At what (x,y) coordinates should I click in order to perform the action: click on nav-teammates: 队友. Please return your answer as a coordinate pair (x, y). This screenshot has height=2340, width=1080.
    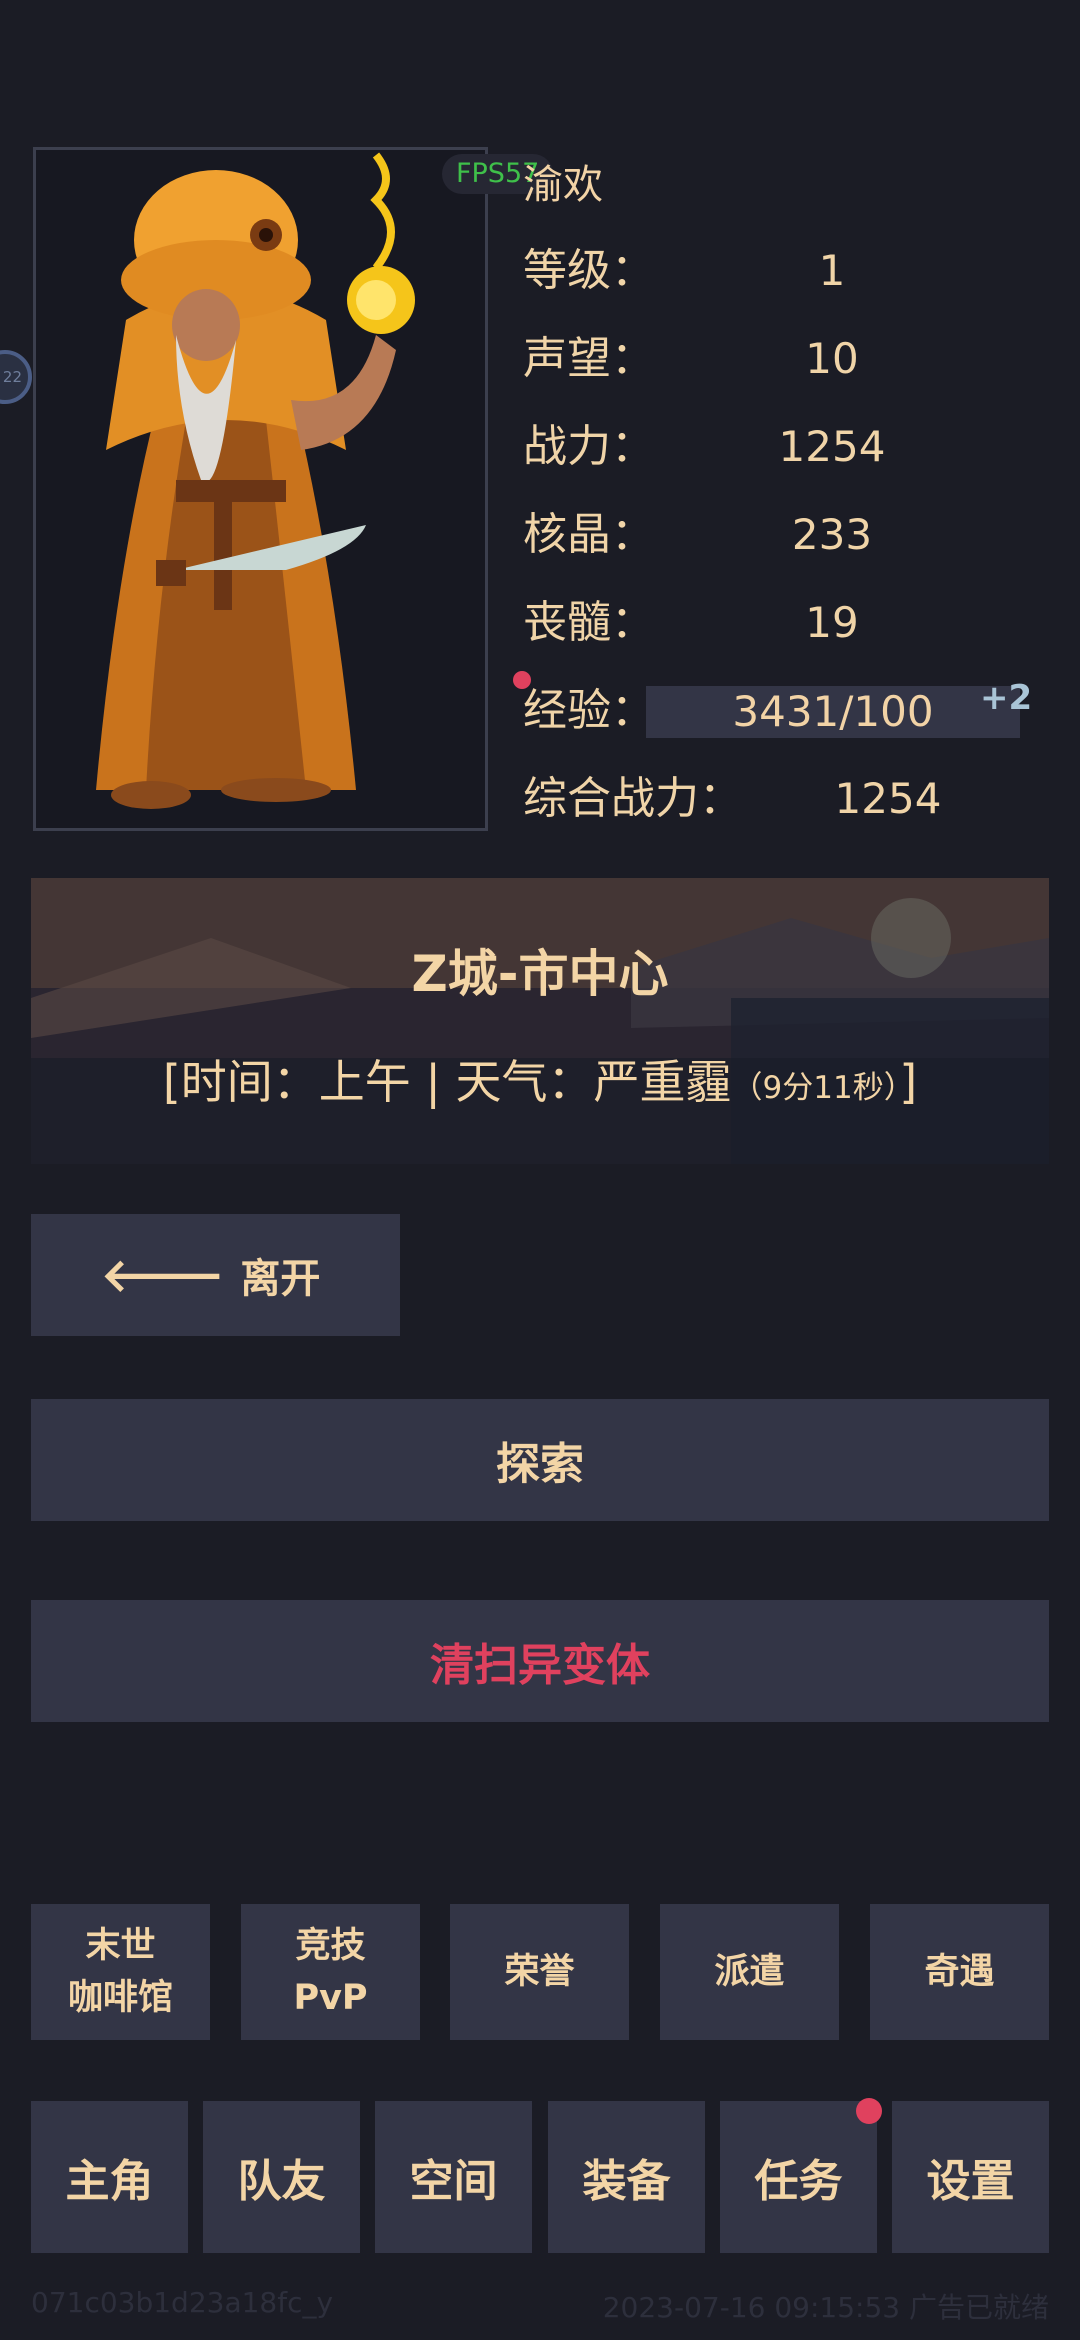
    Looking at the image, I should click on (281, 2177).